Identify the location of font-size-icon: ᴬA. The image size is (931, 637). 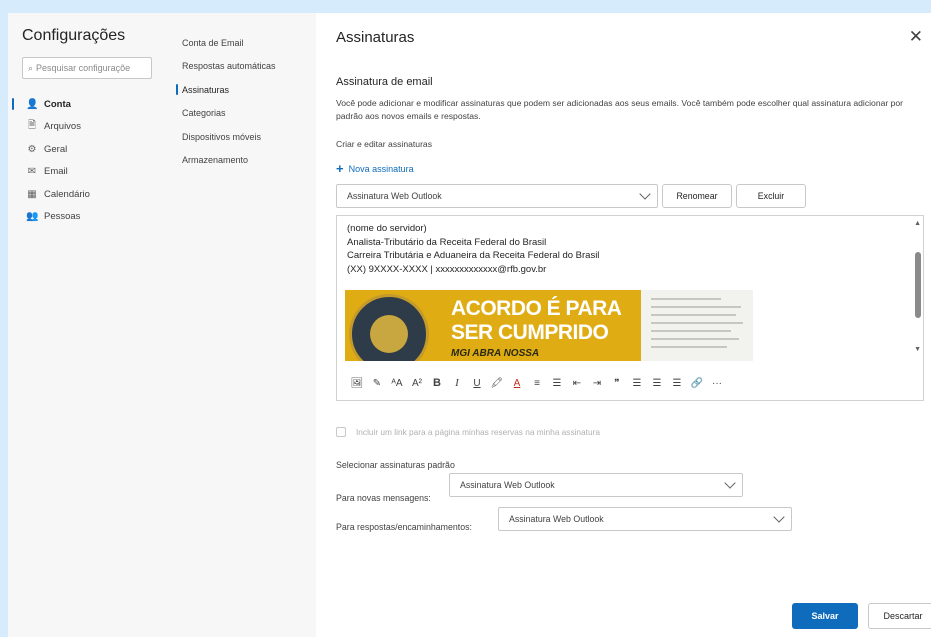
(397, 383).